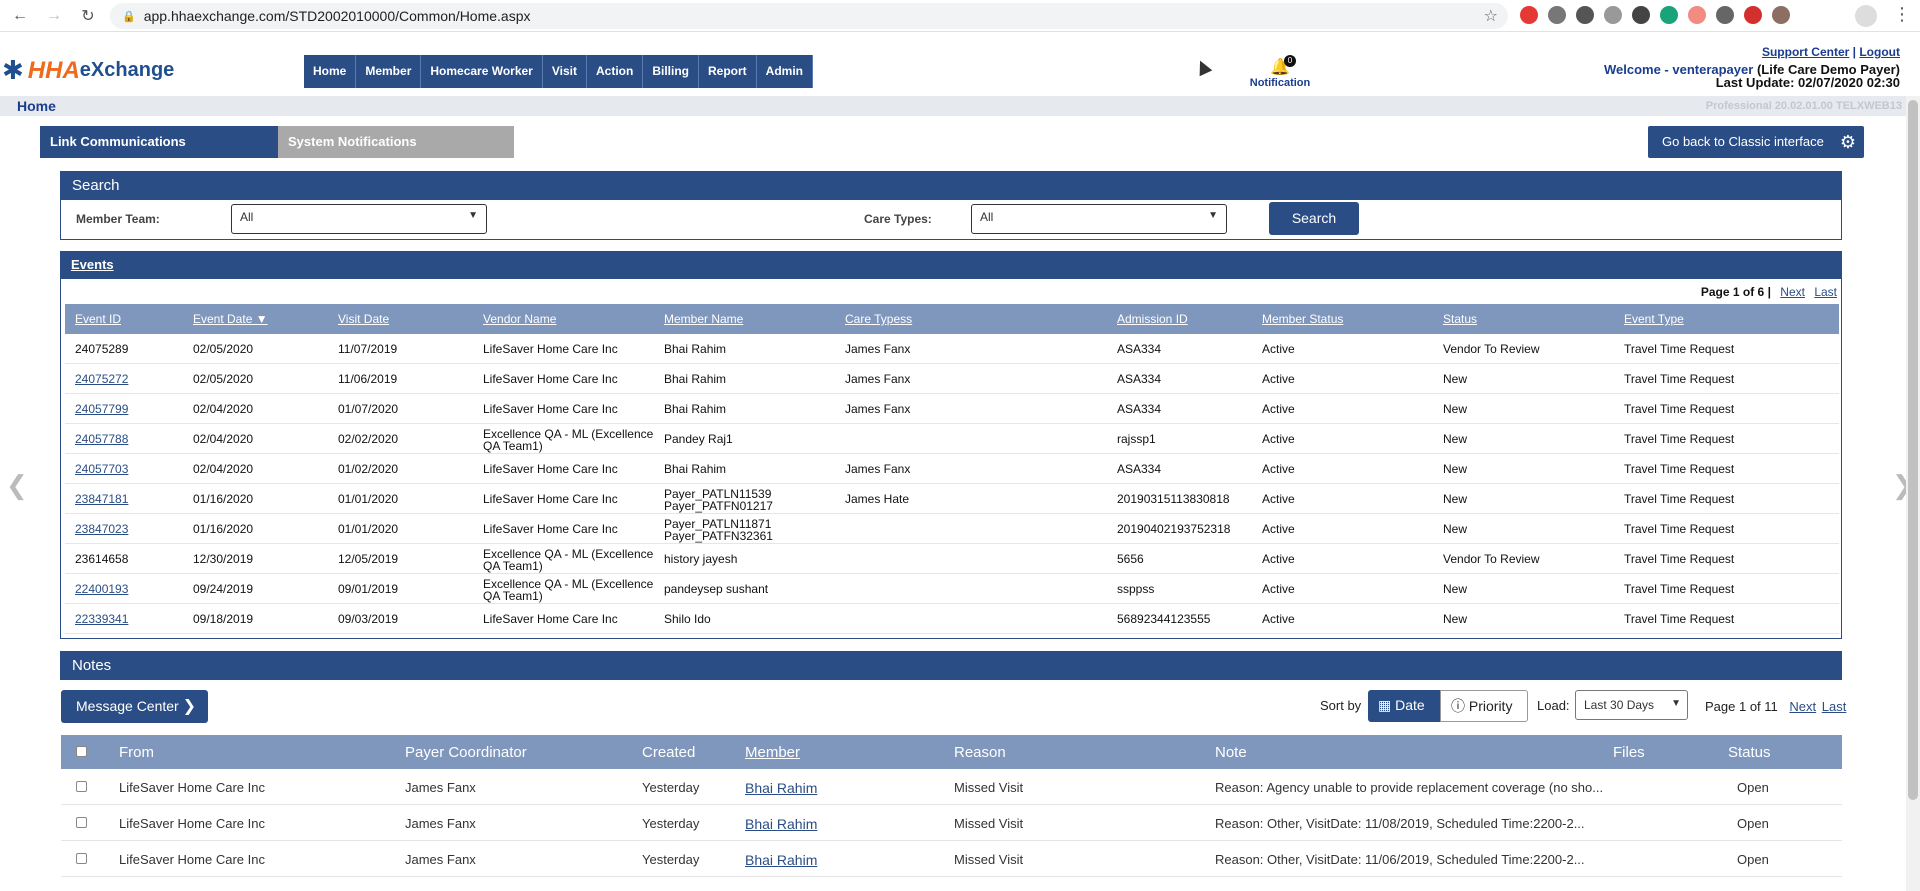 The image size is (1920, 891). Describe the element at coordinates (1879, 52) in the screenshot. I see `logout-link: Logout` at that location.